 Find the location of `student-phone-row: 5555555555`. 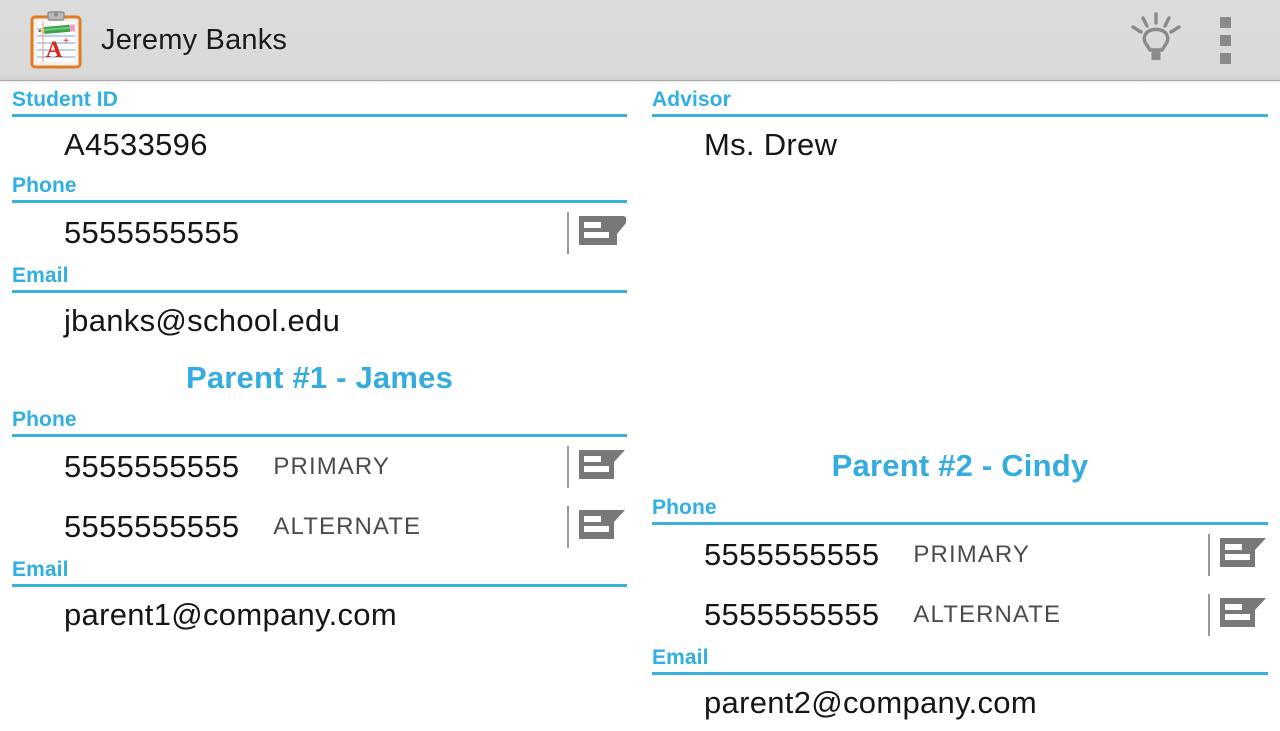

student-phone-row: 5555555555 is located at coordinates (319, 233).